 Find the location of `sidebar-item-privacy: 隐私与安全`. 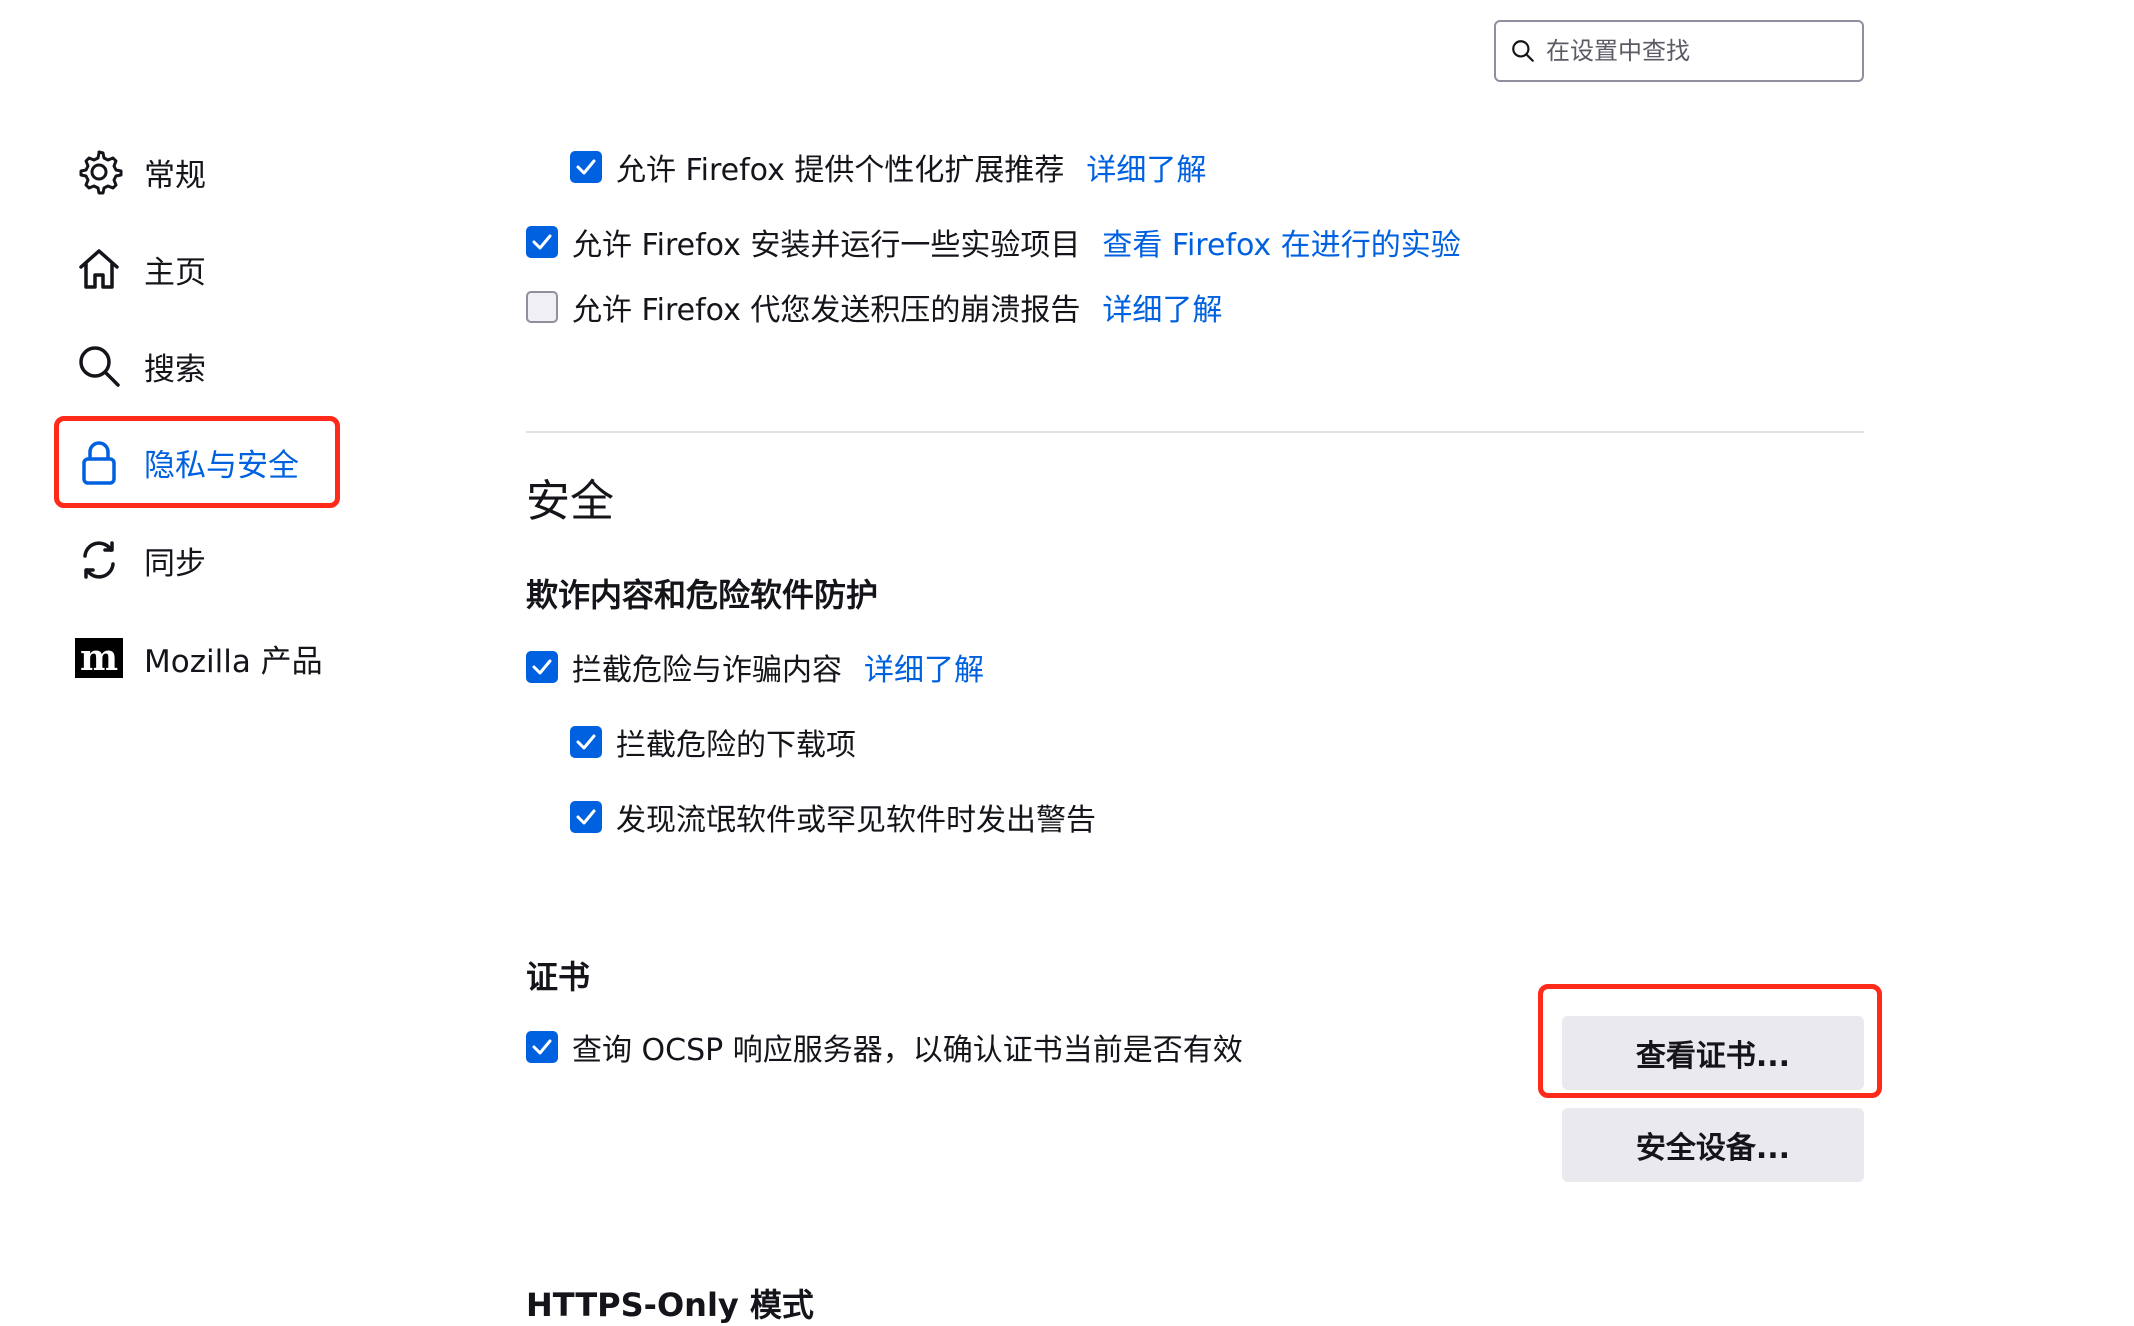

sidebar-item-privacy: 隐私与安全 is located at coordinates (186, 462).